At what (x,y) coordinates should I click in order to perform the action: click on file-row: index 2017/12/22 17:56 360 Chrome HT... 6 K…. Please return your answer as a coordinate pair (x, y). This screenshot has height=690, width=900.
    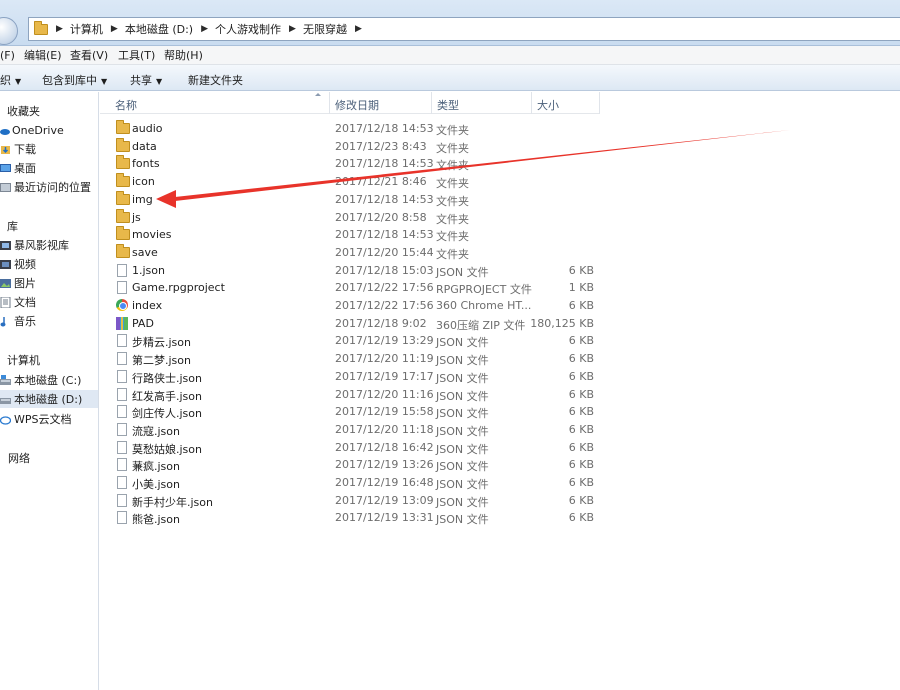
    Looking at the image, I should click on (350, 305).